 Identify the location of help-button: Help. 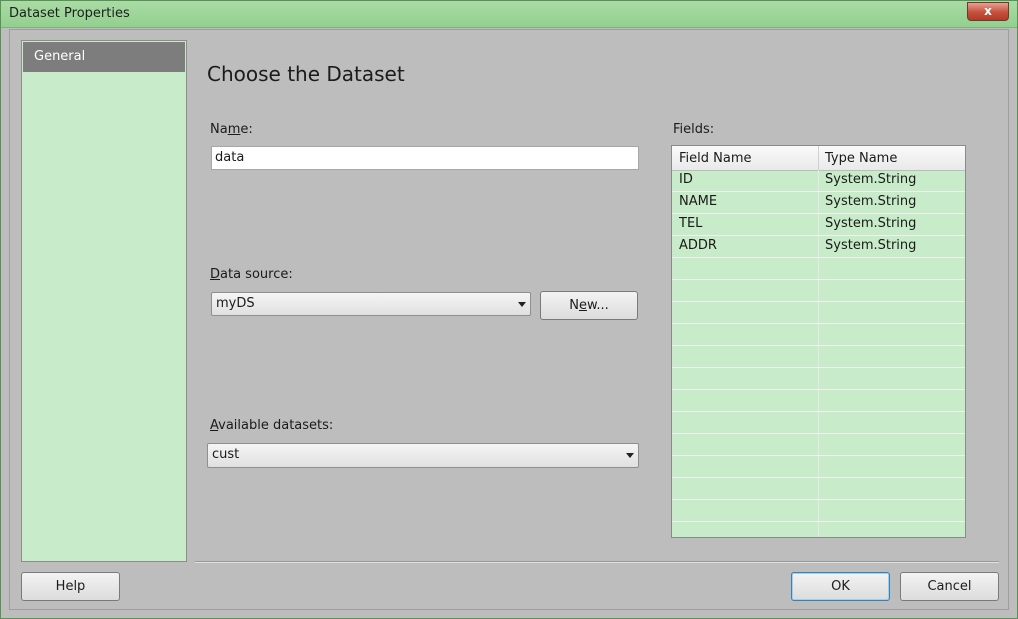
(70, 586).